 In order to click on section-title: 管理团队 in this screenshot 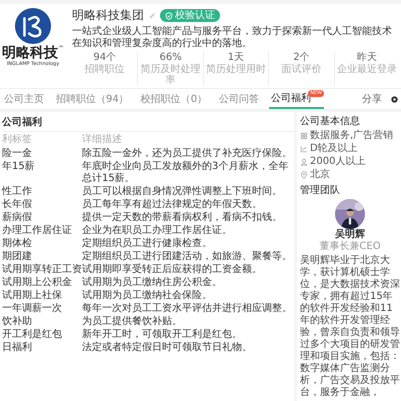, I will do `click(320, 190)`.